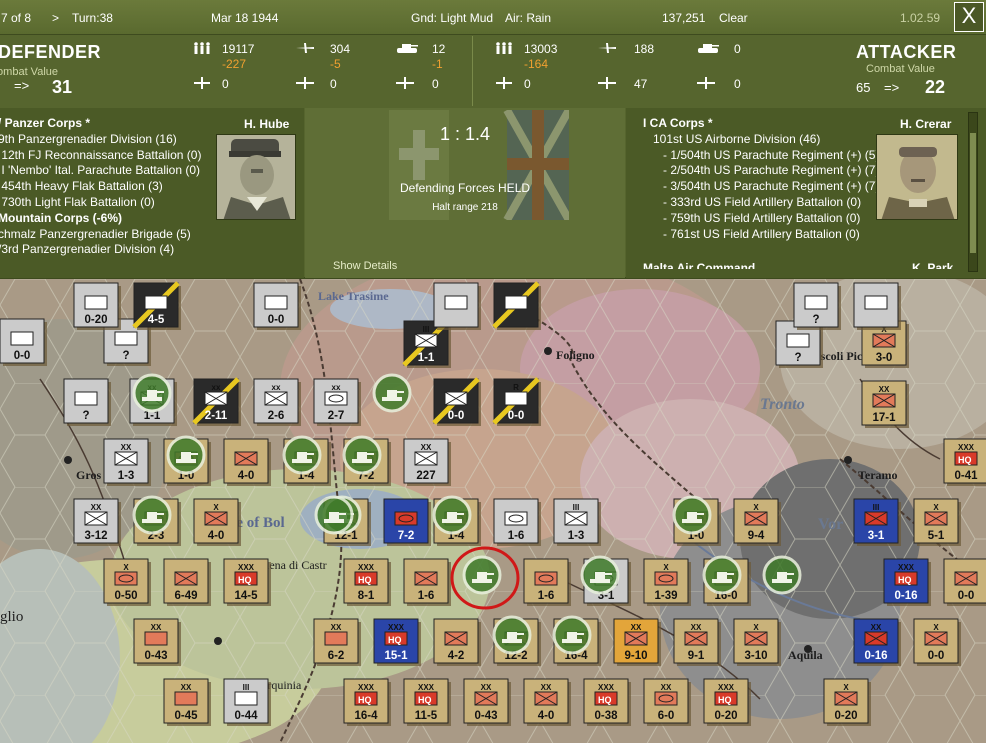  I want to click on unit-counter: xx 2-7, so click(337, 402).